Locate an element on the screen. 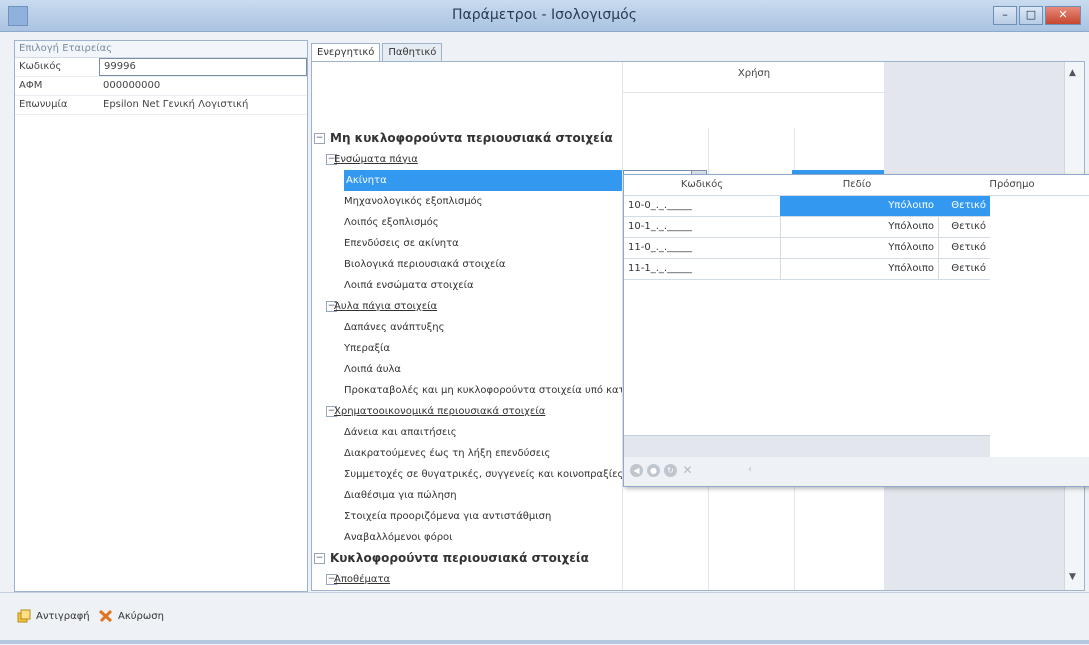 This screenshot has height=645, width=1089. dropdown-row: 10-0_._._____ Υπόλοιπο Θετικό is located at coordinates (807, 206).